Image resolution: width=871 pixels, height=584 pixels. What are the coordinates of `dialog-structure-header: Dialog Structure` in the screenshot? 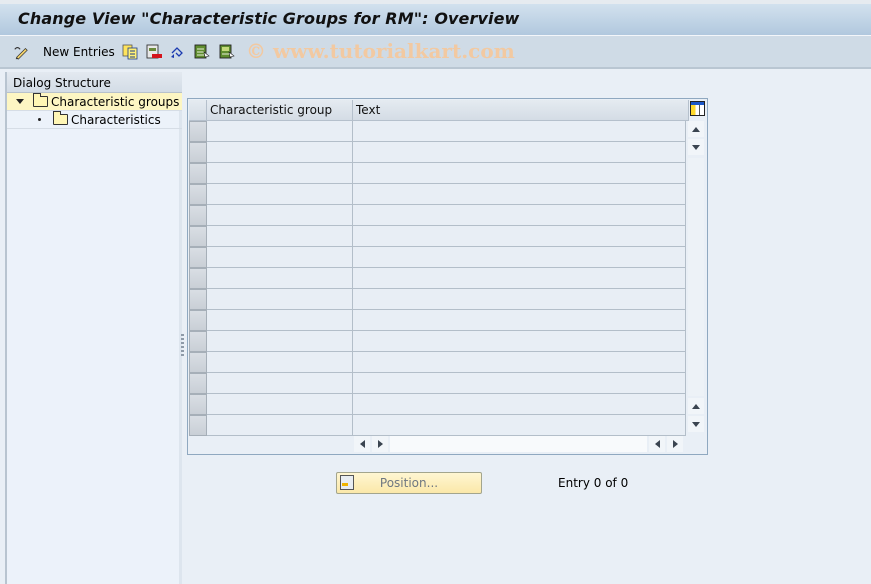 It's located at (94, 82).